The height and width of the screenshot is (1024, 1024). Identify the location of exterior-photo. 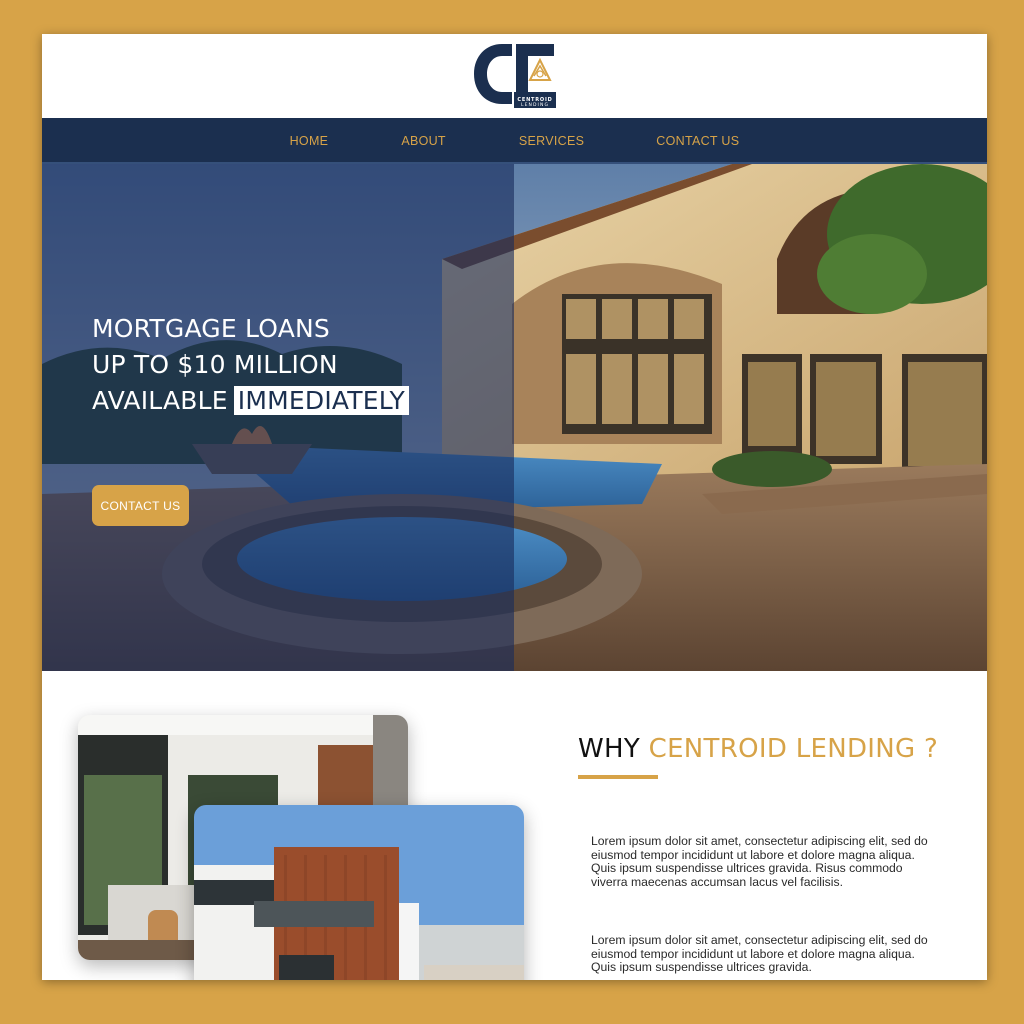
(359, 892).